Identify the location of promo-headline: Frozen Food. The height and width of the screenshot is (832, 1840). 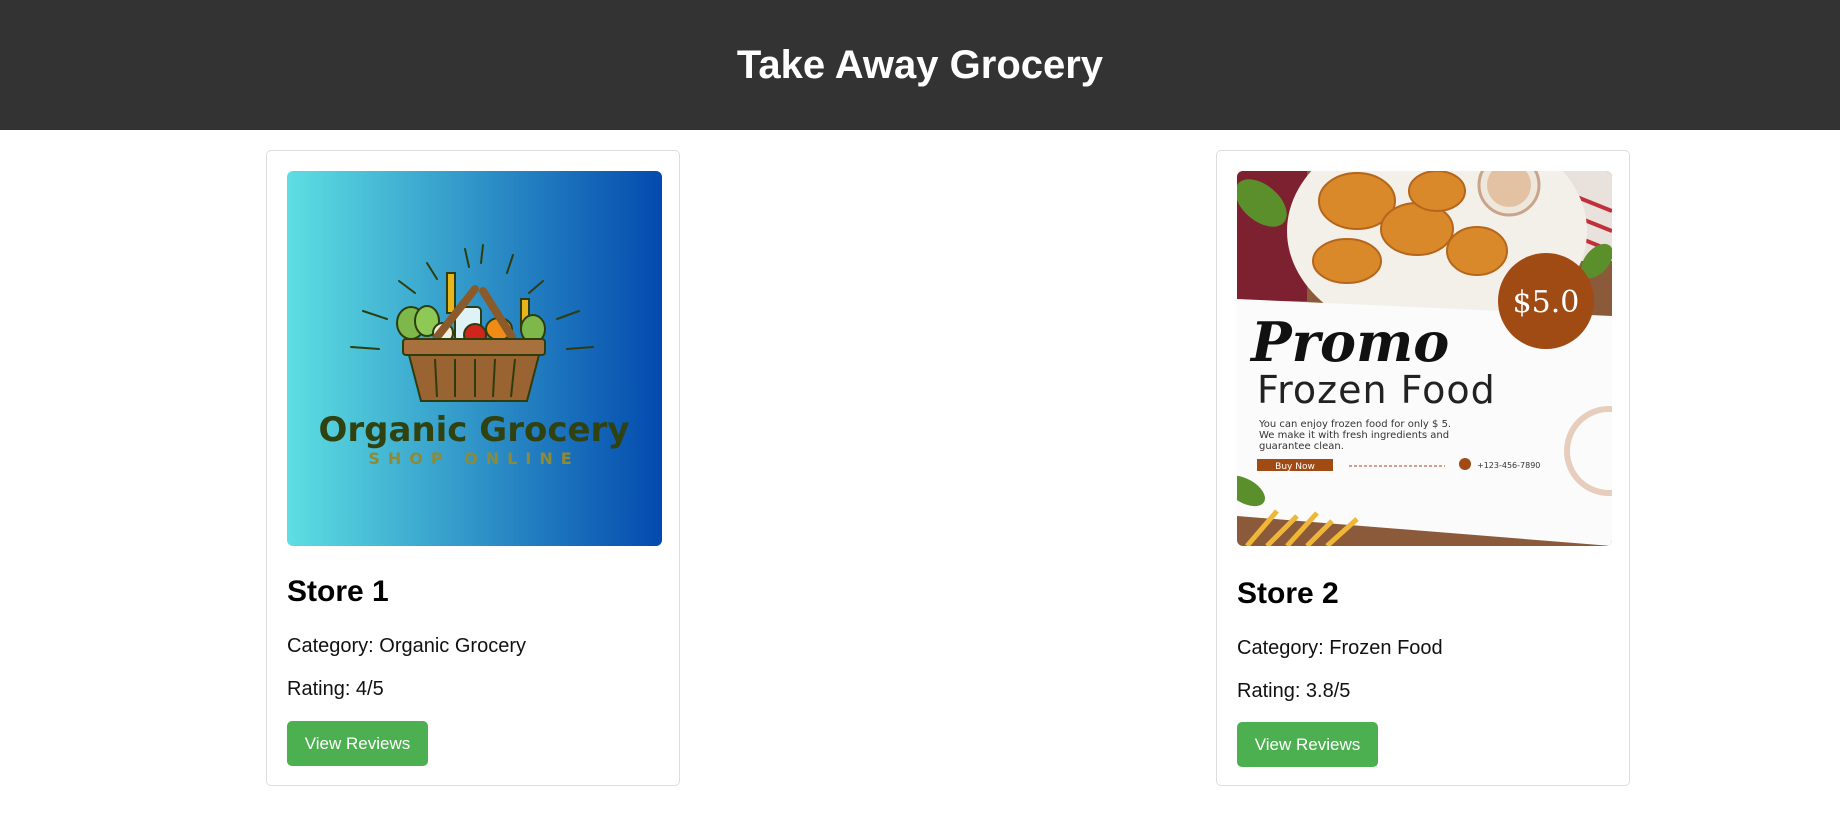
(1376, 390).